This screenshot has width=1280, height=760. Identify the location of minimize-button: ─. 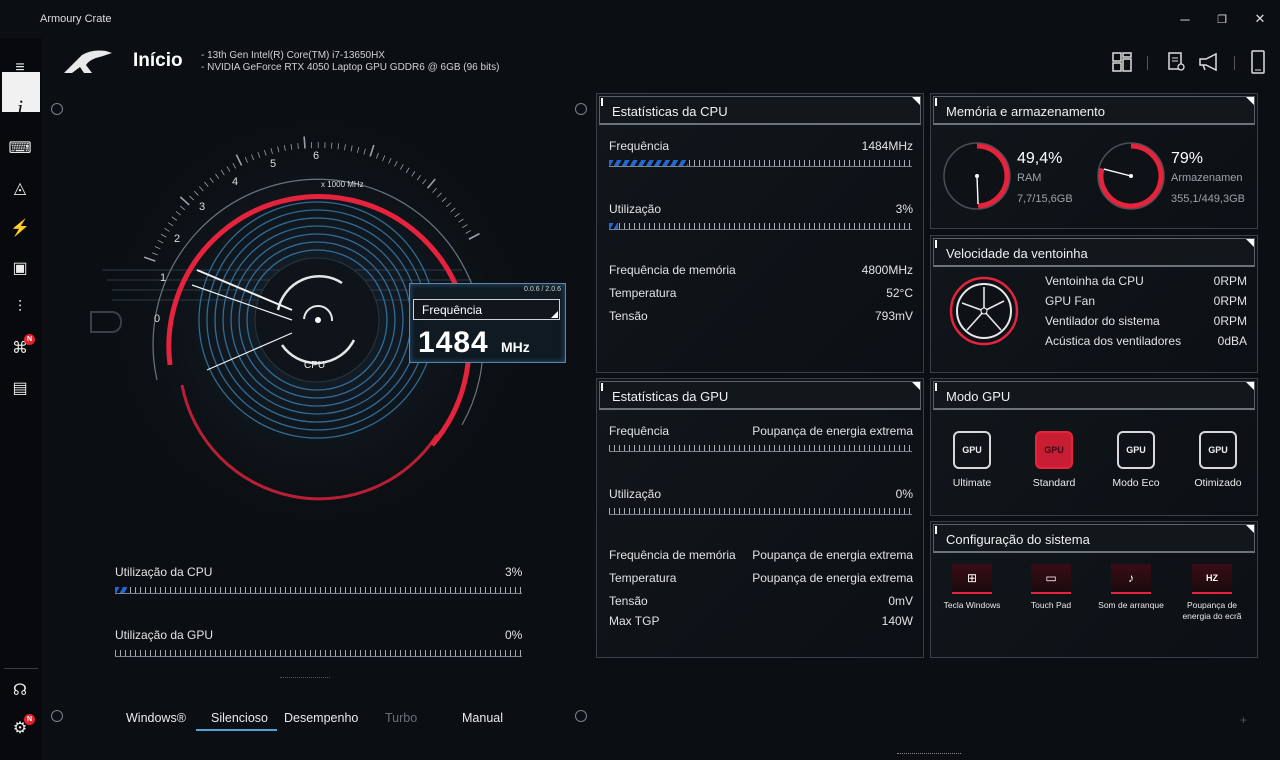
(1185, 19).